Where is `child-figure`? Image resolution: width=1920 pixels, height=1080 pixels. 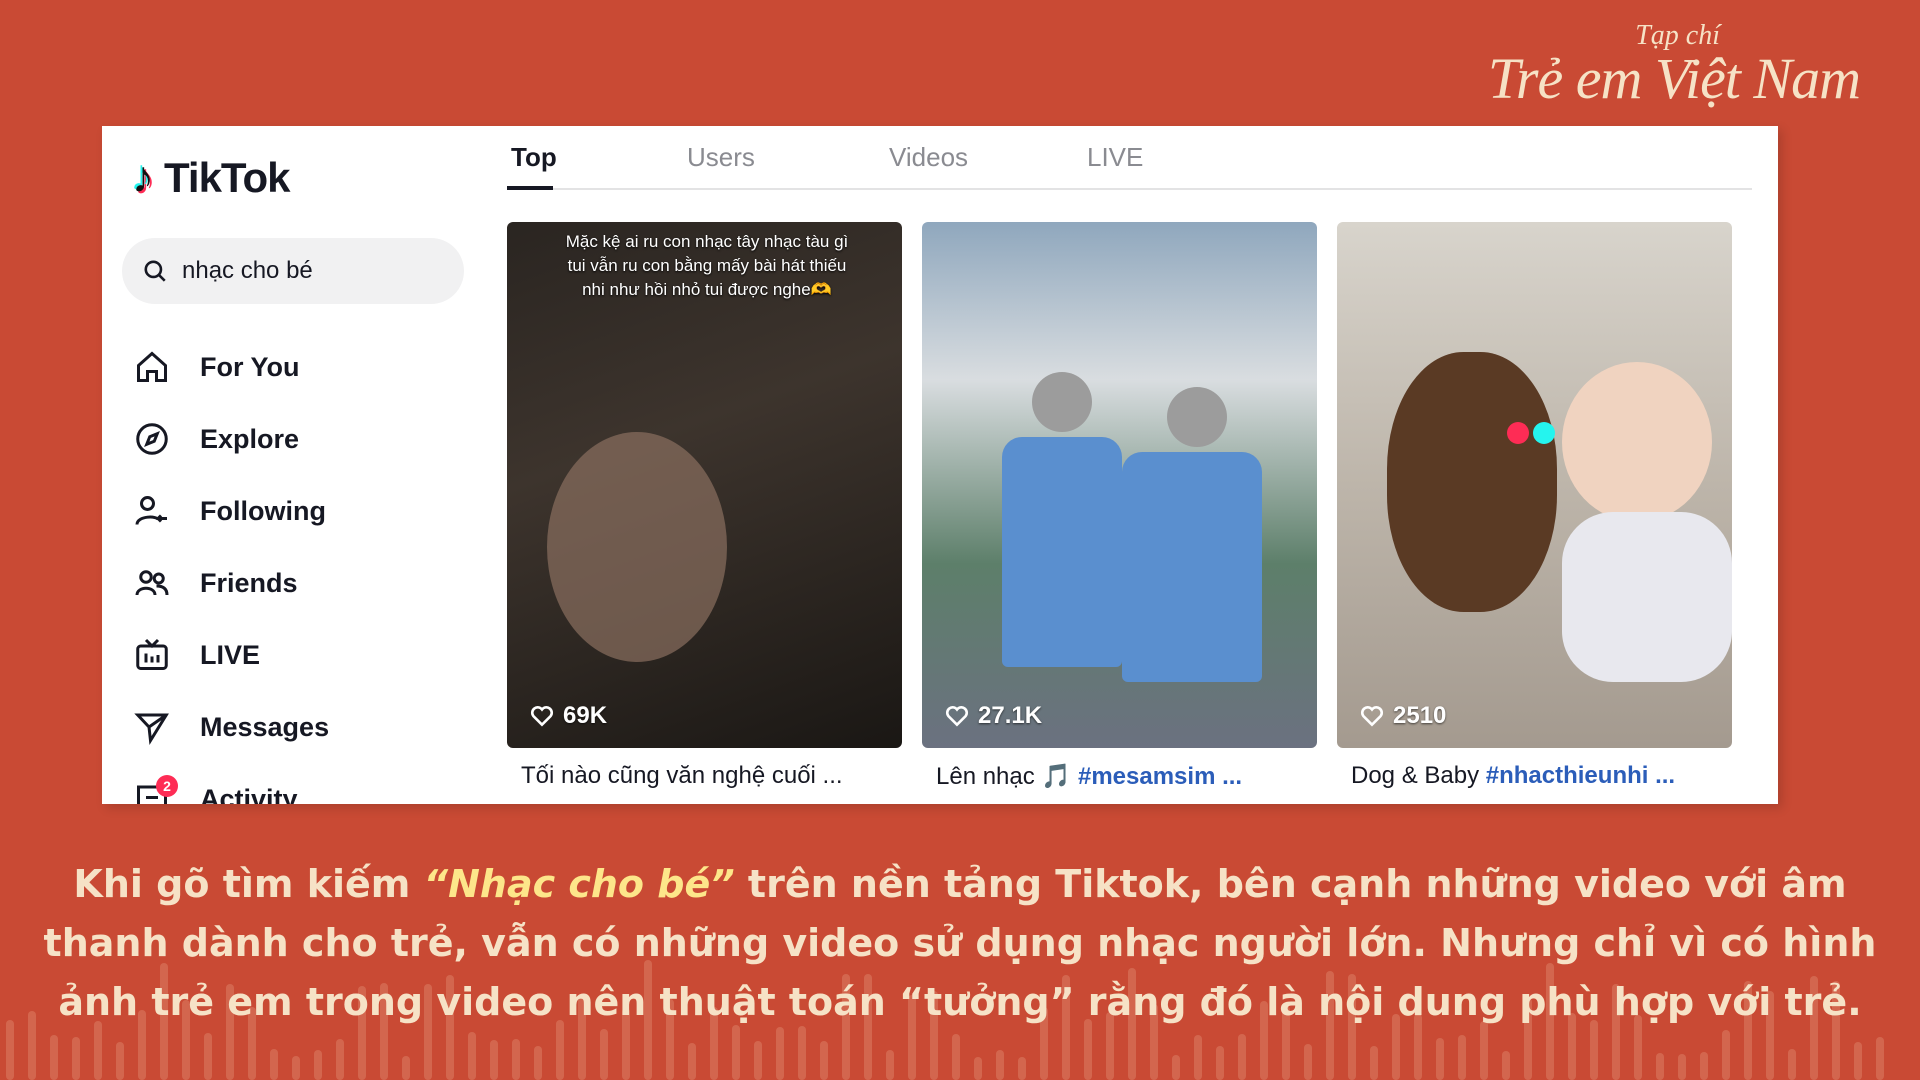
child-figure is located at coordinates (1062, 552).